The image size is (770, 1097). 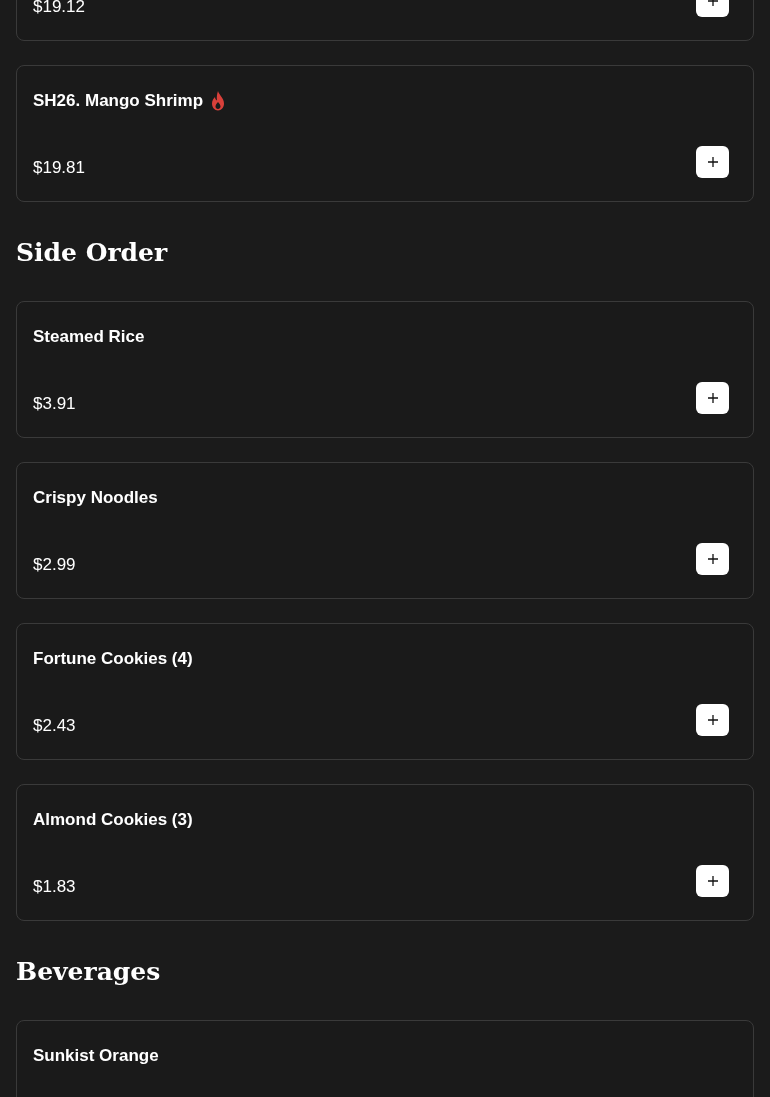 What do you see at coordinates (92, 253) in the screenshot?
I see `section-heading: Side Order` at bounding box center [92, 253].